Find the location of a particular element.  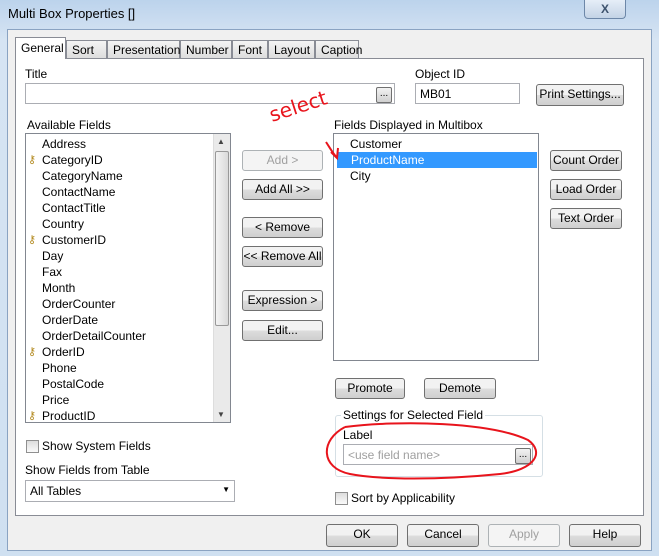

annotation-text: select is located at coordinates (298, 106).